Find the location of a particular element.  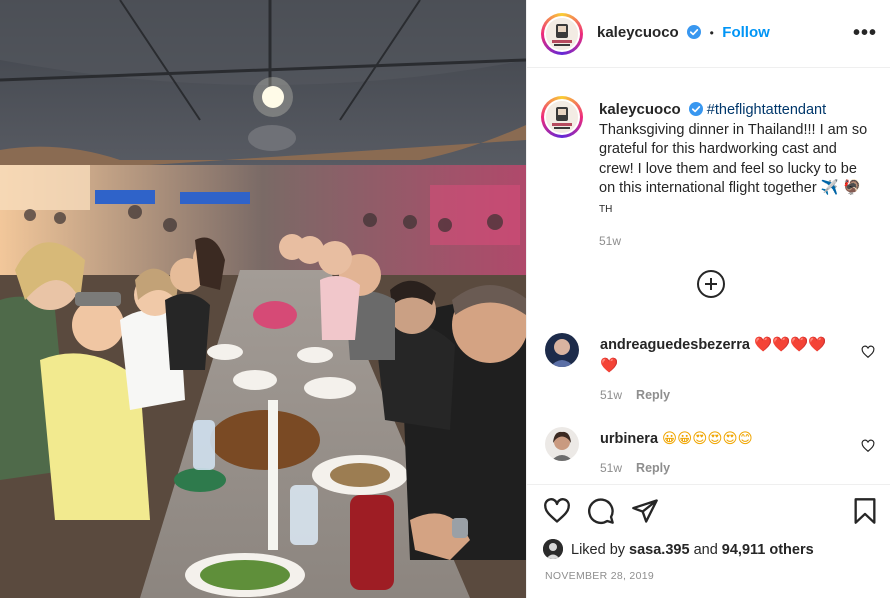

comment-username: andreaguedesbezerra is located at coordinates (675, 345).